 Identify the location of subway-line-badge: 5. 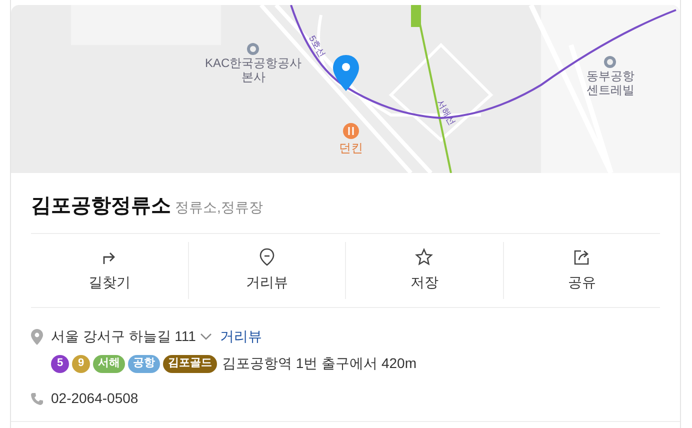
(60, 363).